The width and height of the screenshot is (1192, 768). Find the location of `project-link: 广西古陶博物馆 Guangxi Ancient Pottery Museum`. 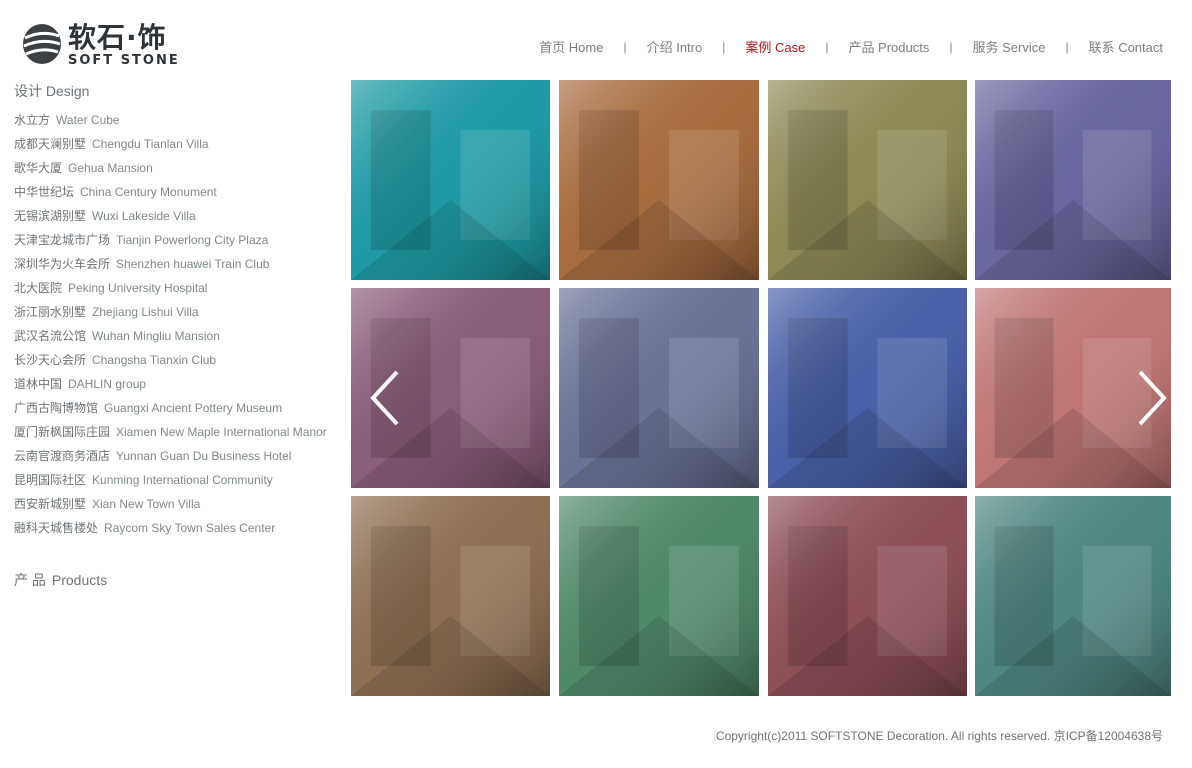

project-link: 广西古陶博物馆 Guangxi Ancient Pottery Museum is located at coordinates (179, 408).